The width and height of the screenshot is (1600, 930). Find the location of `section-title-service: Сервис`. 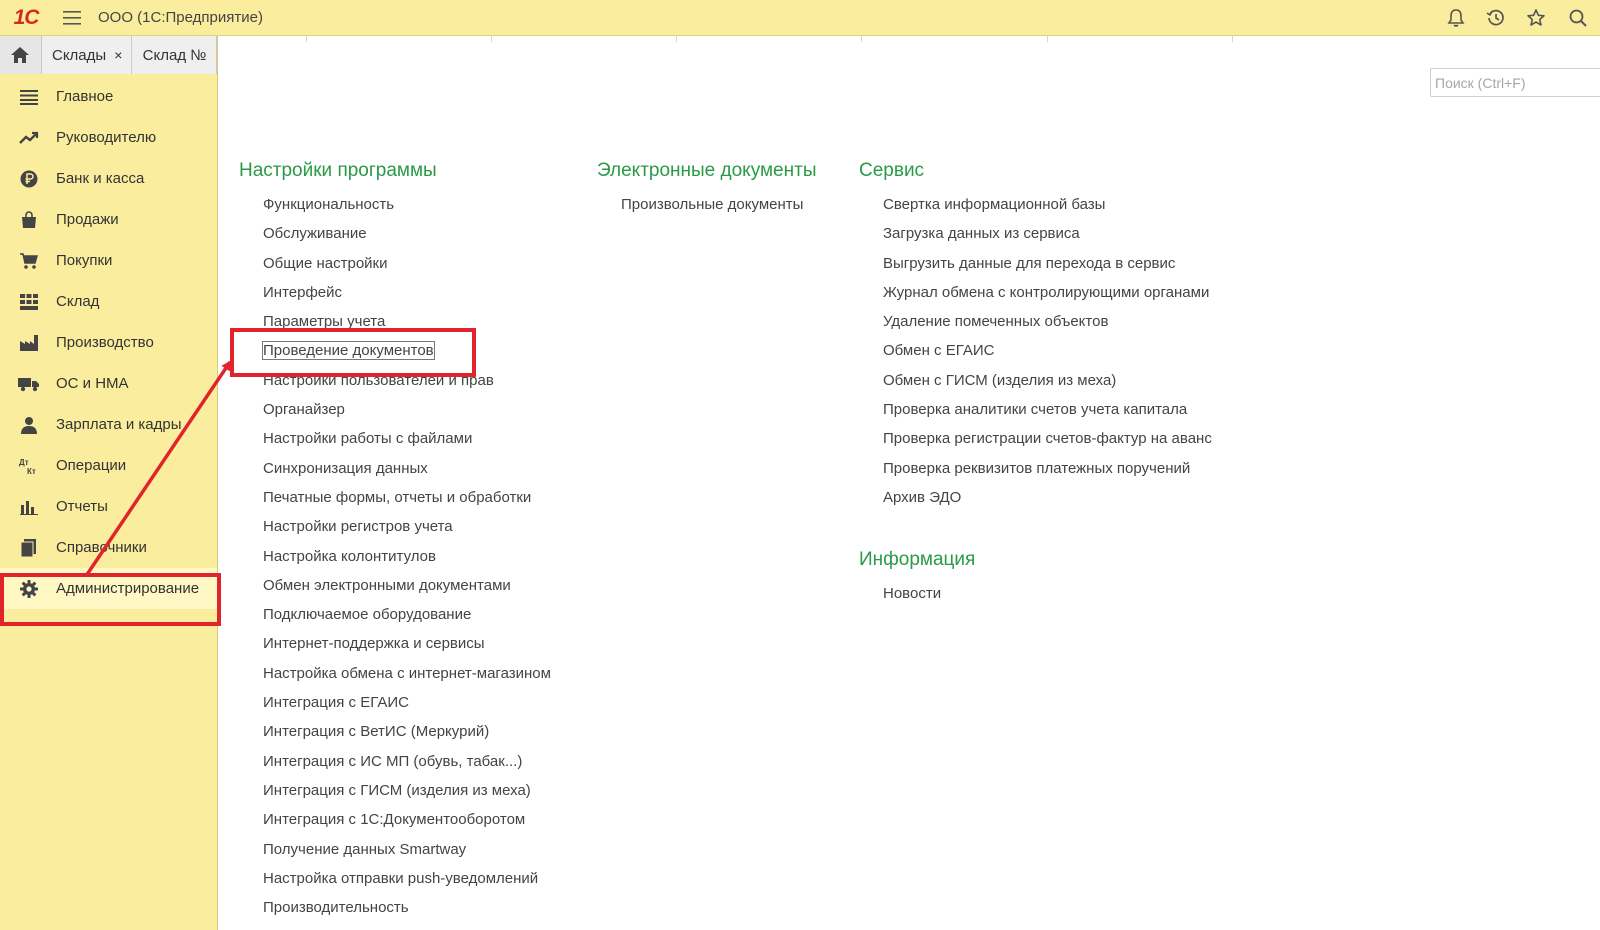

section-title-service: Сервис is located at coordinates (892, 170).